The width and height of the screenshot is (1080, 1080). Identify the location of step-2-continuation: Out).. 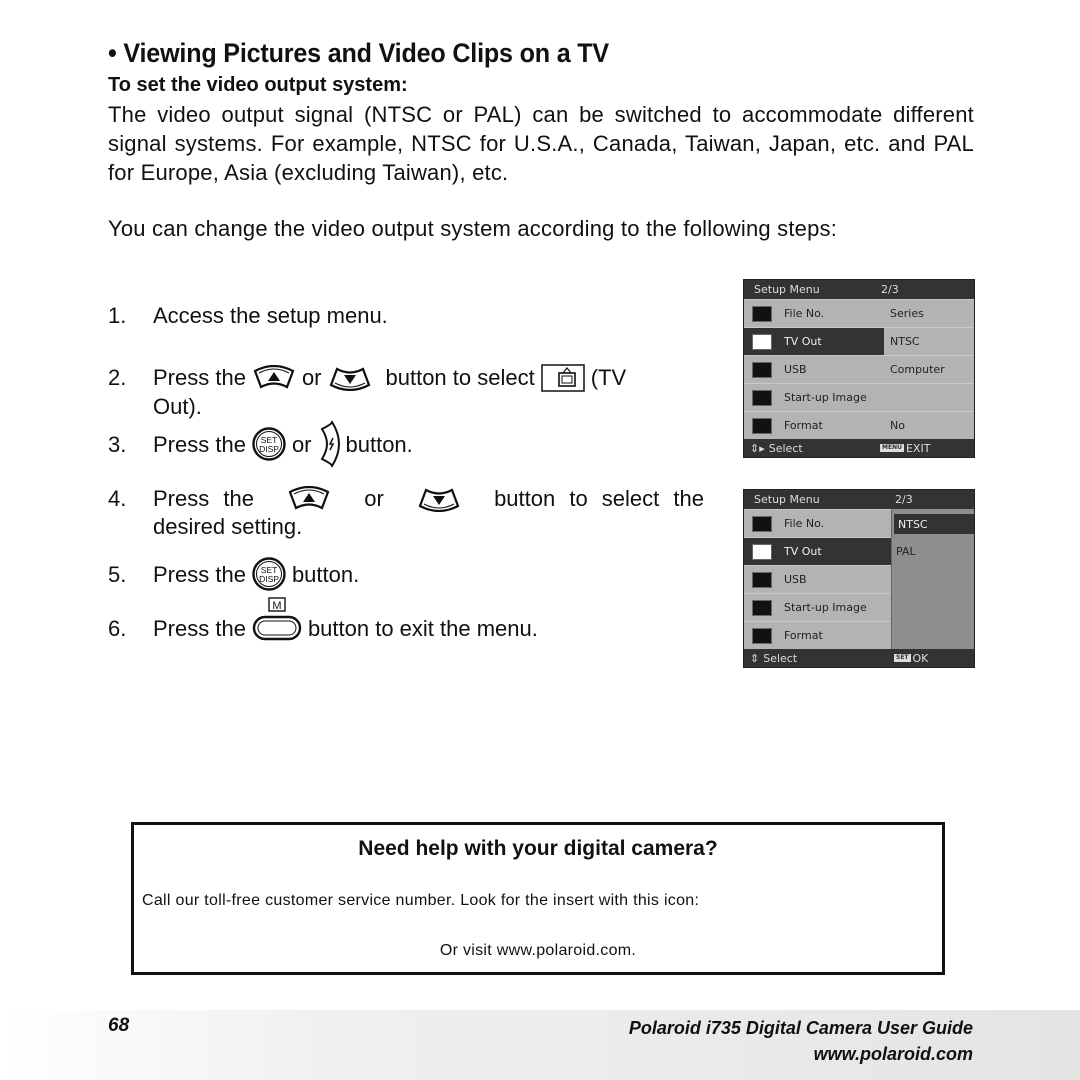
(177, 406).